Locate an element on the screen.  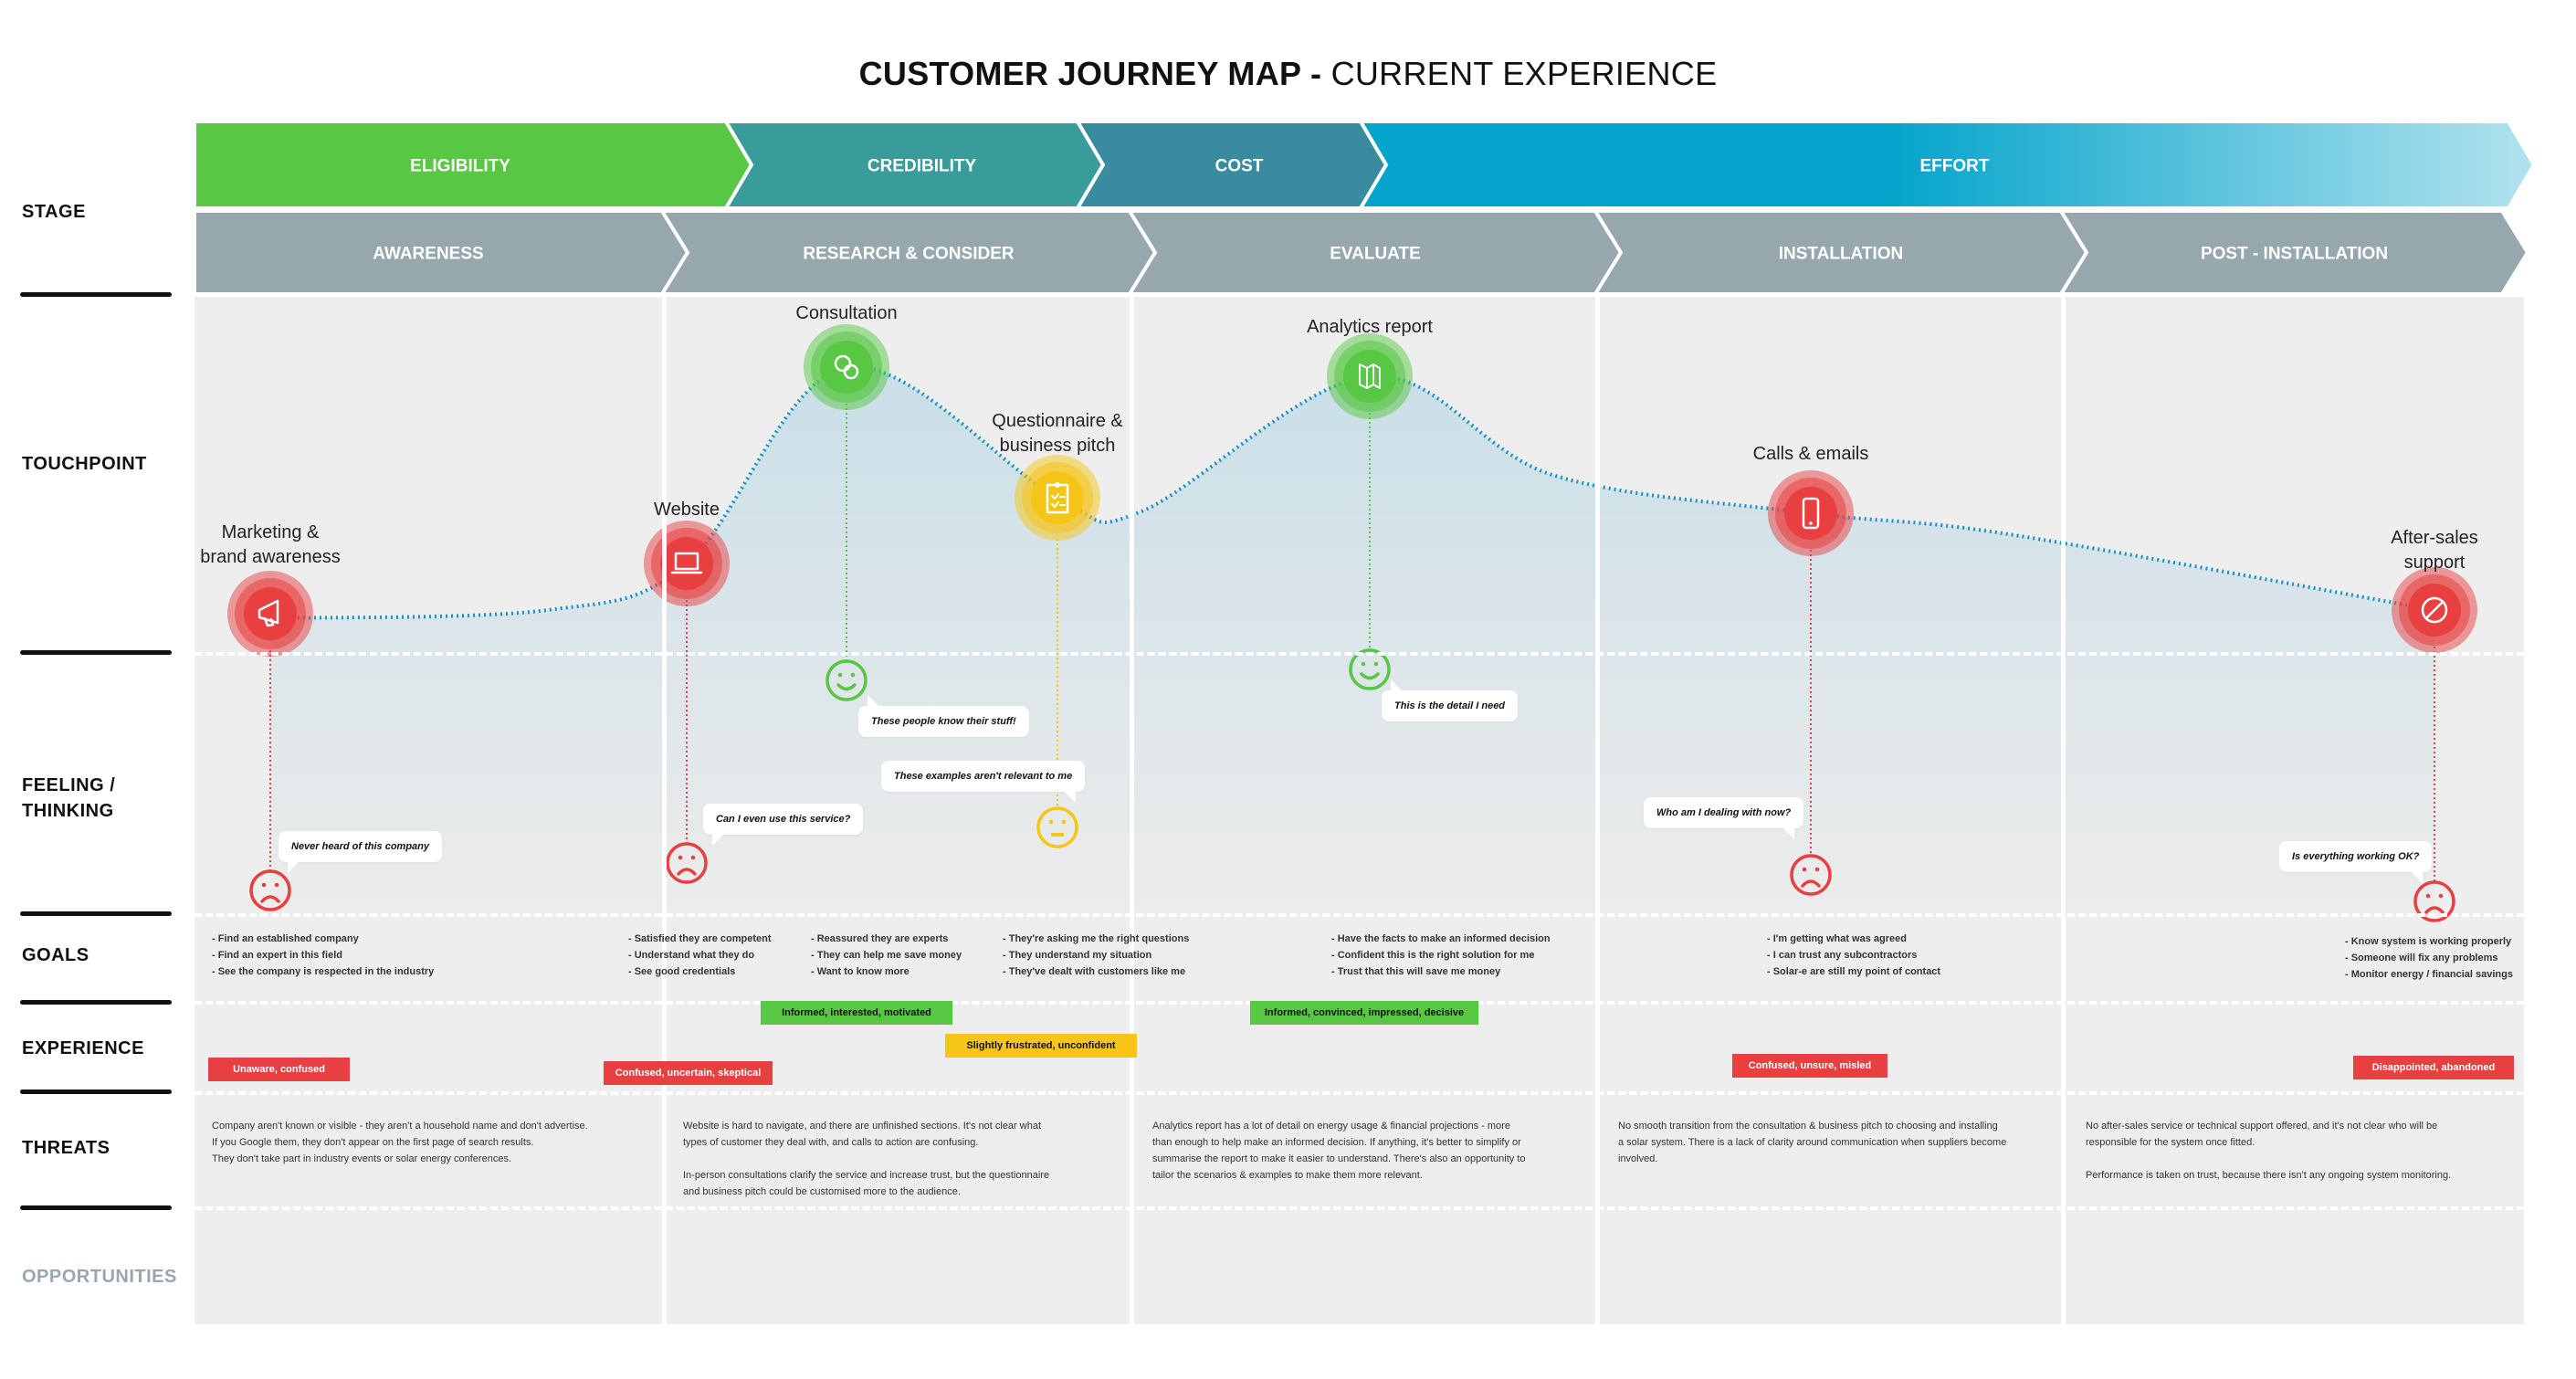
touchpoint-label-line: Analytics report is located at coordinates (1370, 327).